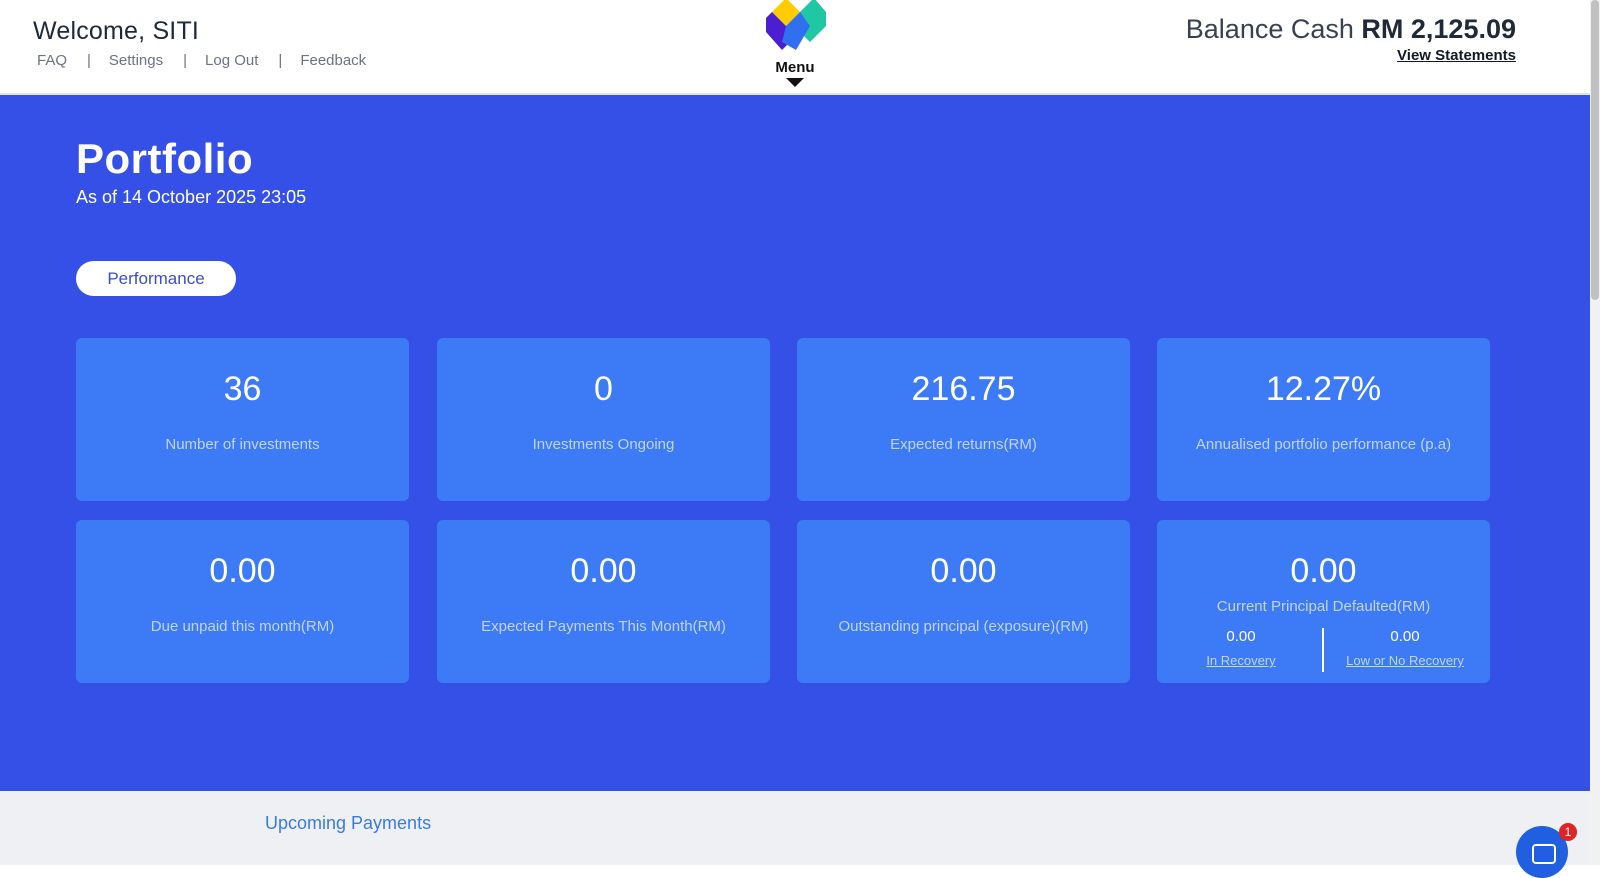 The image size is (1600, 878). What do you see at coordinates (348, 823) in the screenshot?
I see `upcoming-payments-tab: Upcoming Payments` at bounding box center [348, 823].